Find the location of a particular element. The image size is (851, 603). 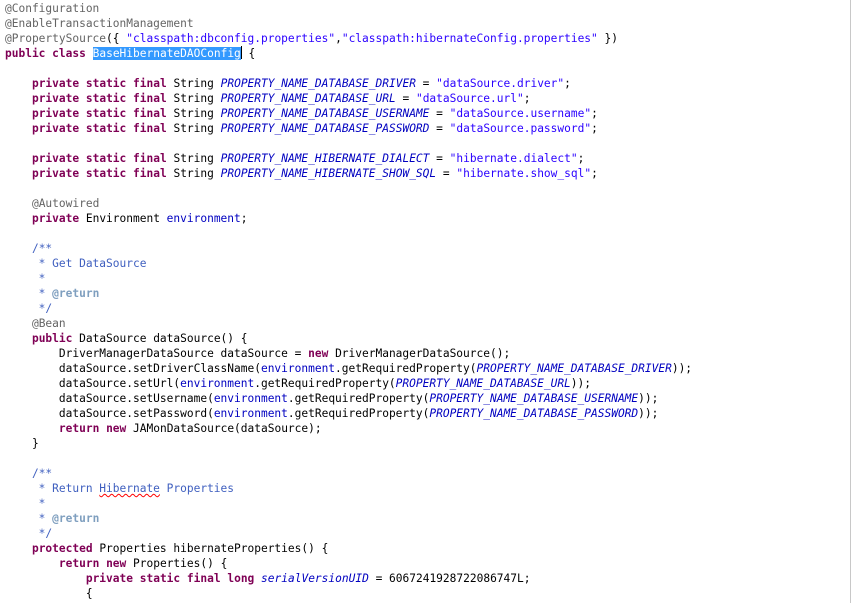

code-line: private Environment environment; is located at coordinates (427, 218).